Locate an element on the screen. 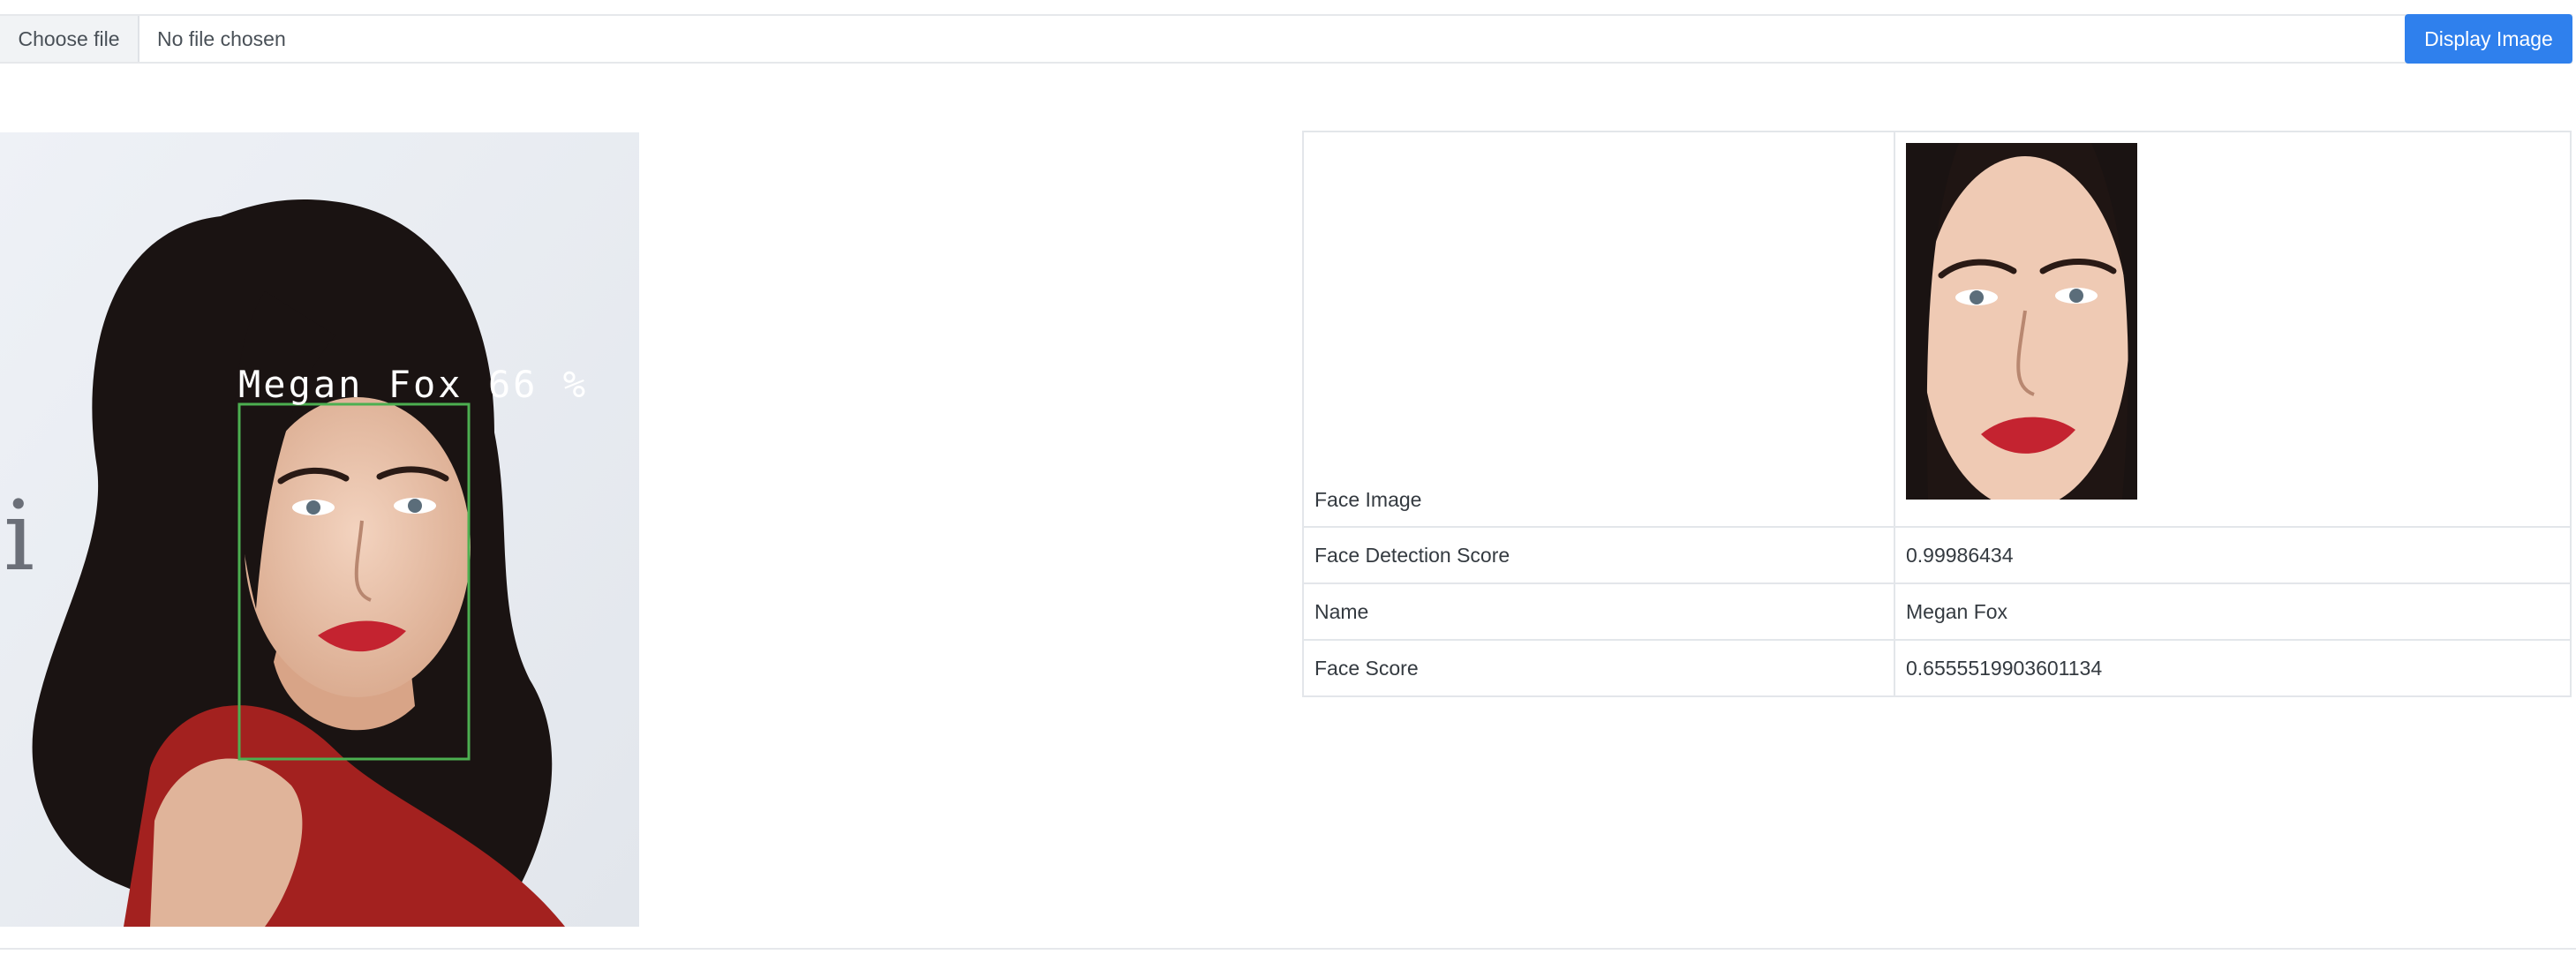  file-input-group: Choose file No file chosen Display Image is located at coordinates (1286, 39).